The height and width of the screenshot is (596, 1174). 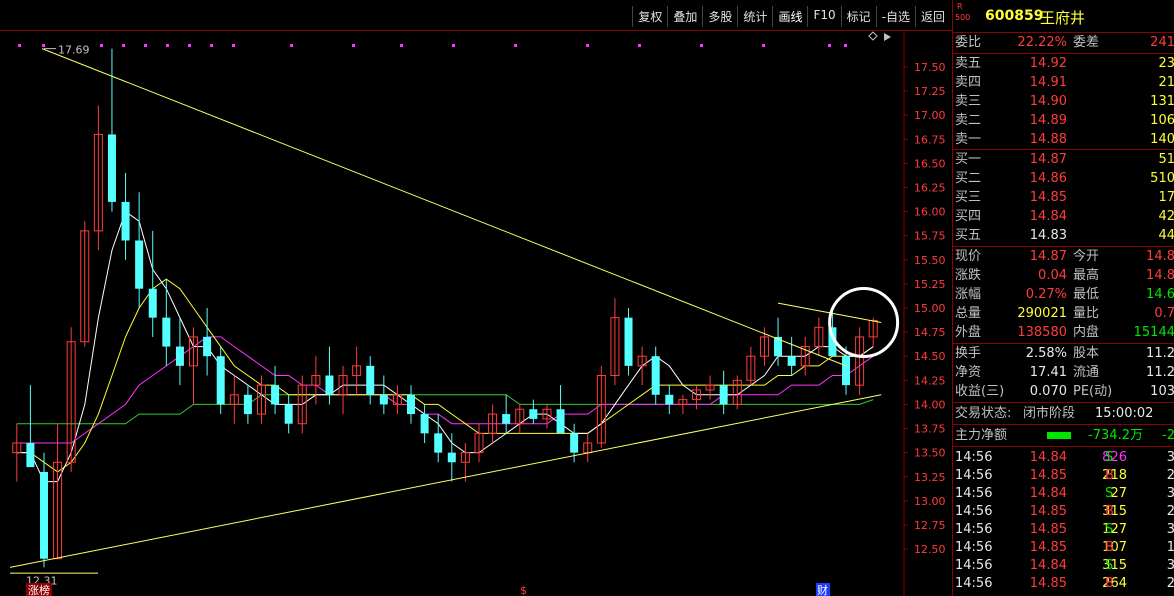 What do you see at coordinates (873, 36) in the screenshot?
I see `diamond-icon` at bounding box center [873, 36].